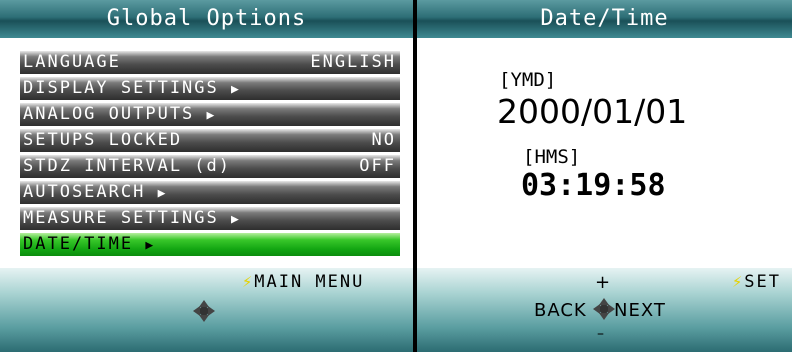  I want to click on time-last-digit: 8, so click(656, 185).